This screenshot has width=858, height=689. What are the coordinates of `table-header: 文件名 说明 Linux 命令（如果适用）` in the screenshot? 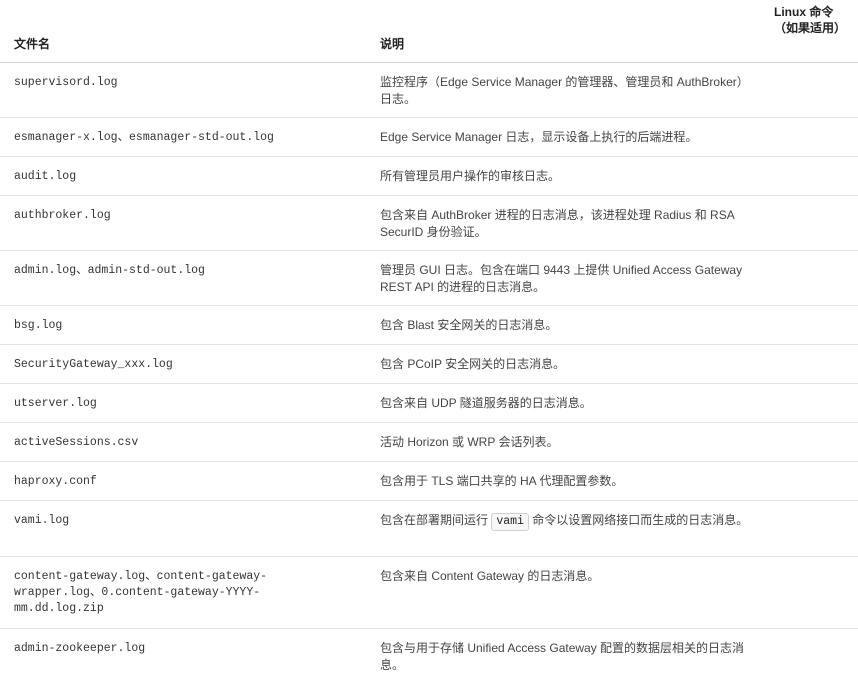 It's located at (429, 31).